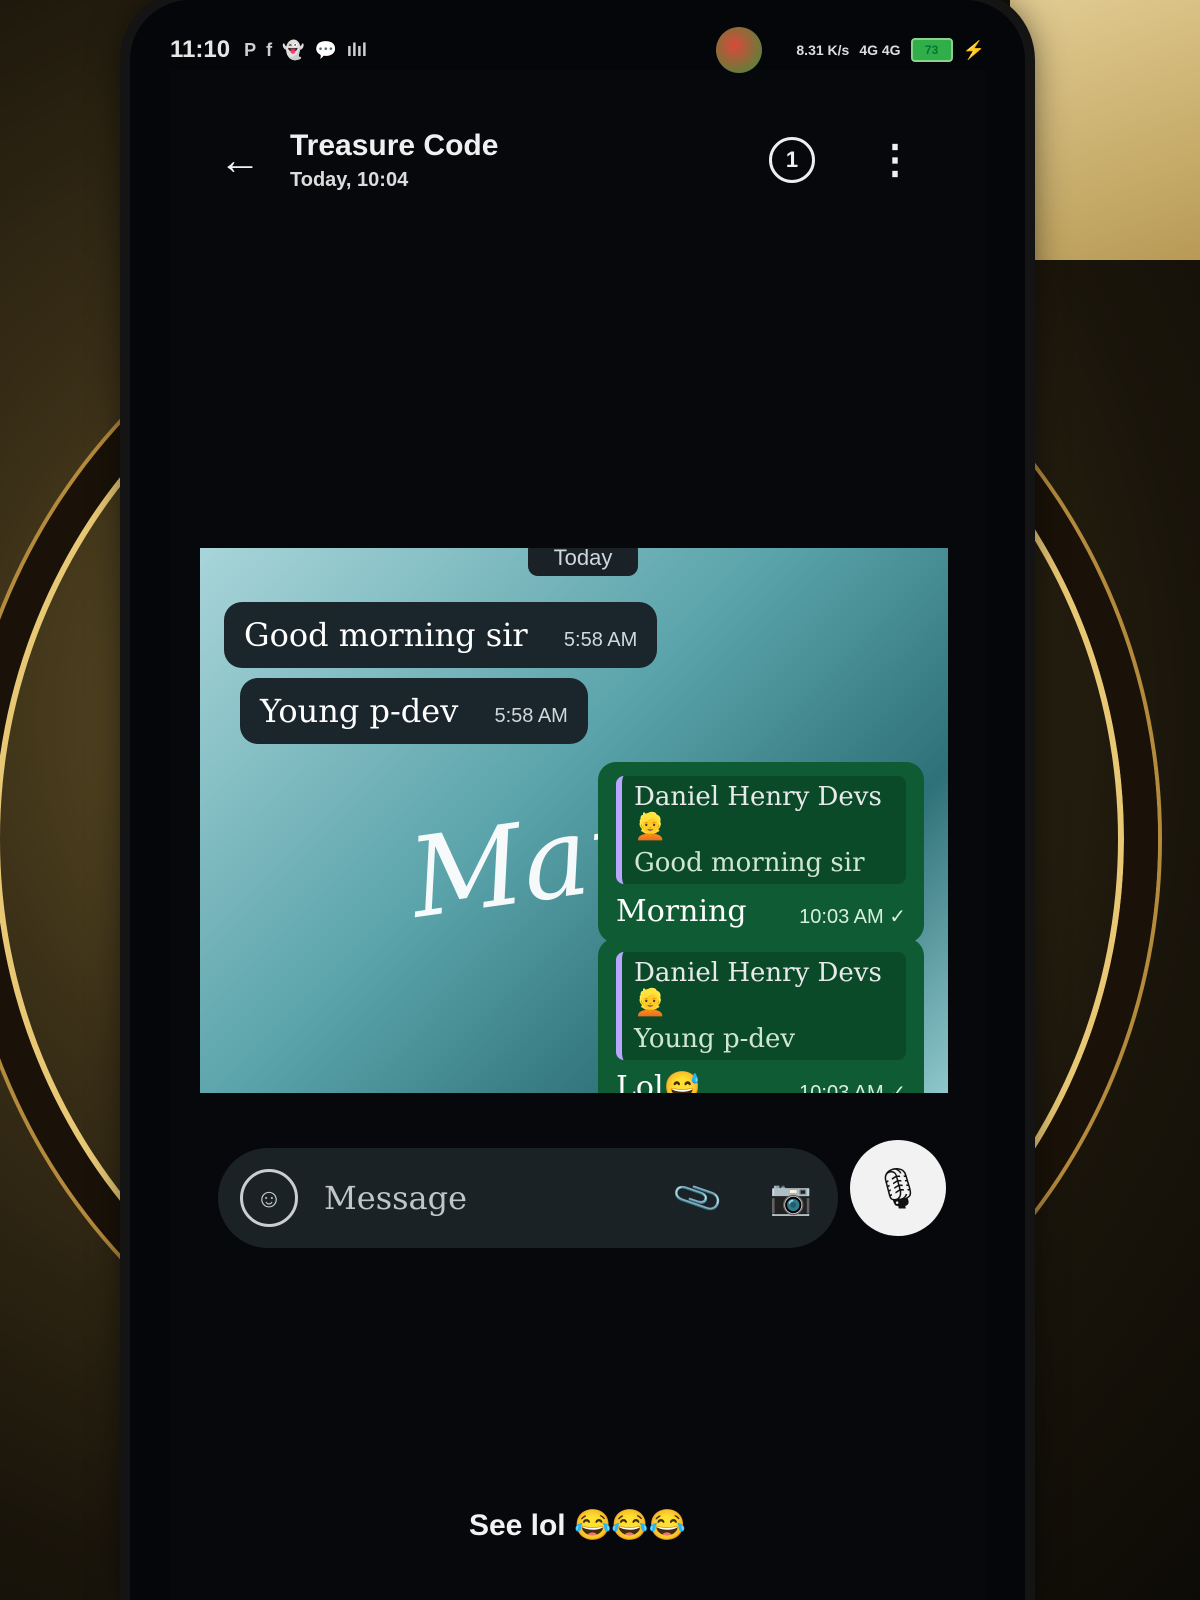  Describe the element at coordinates (791, 1198) in the screenshot. I see `camera-icon: 📷` at that location.